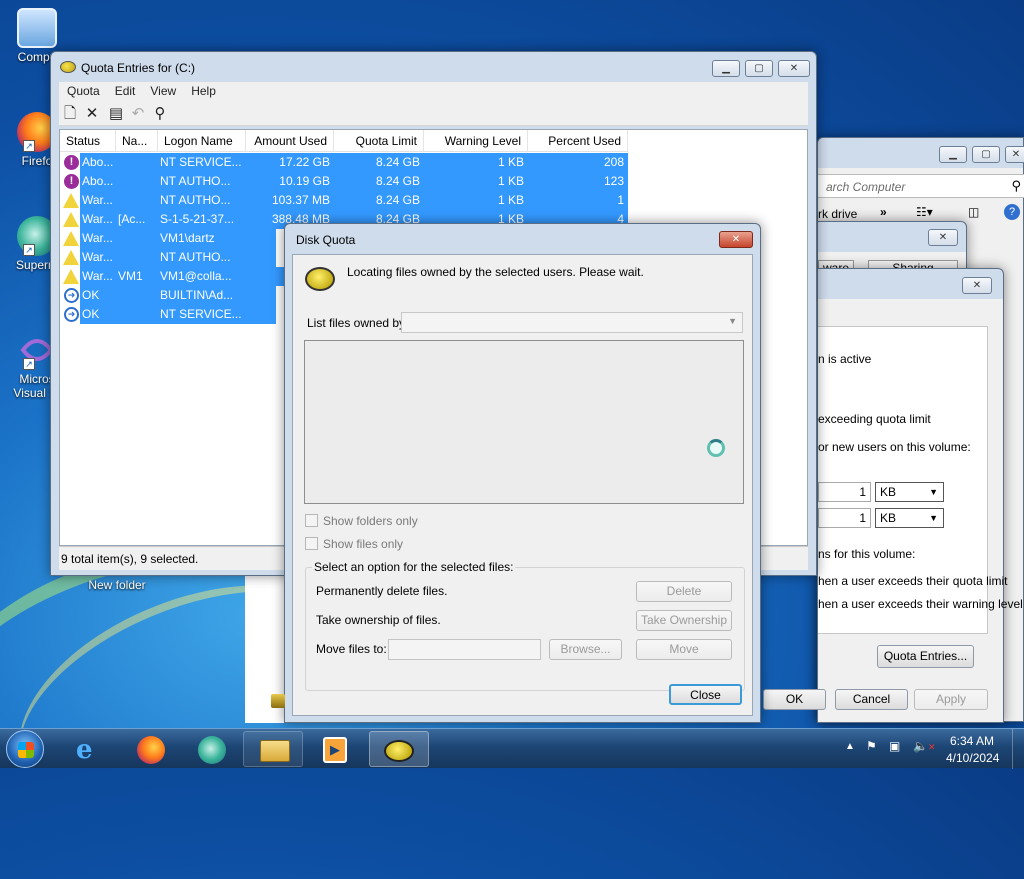  What do you see at coordinates (1012, 212) in the screenshot?
I see `help-icon: ?` at bounding box center [1012, 212].